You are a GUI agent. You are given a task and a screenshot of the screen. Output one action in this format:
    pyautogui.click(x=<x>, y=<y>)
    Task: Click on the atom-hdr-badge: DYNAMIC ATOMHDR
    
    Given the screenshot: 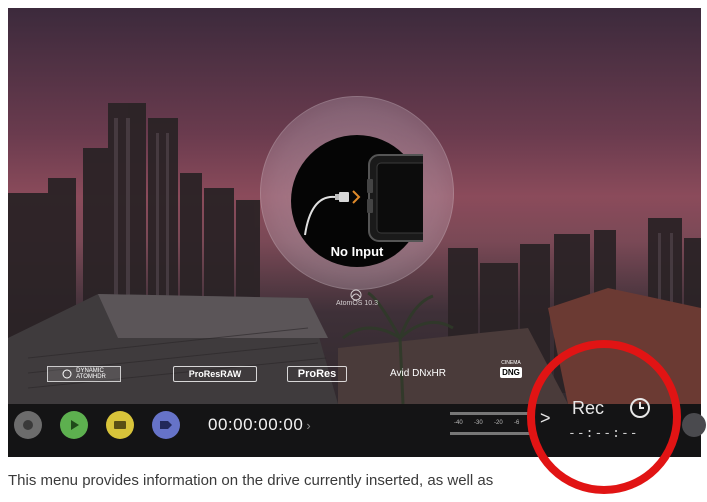 What is the action you would take?
    pyautogui.click(x=84, y=374)
    